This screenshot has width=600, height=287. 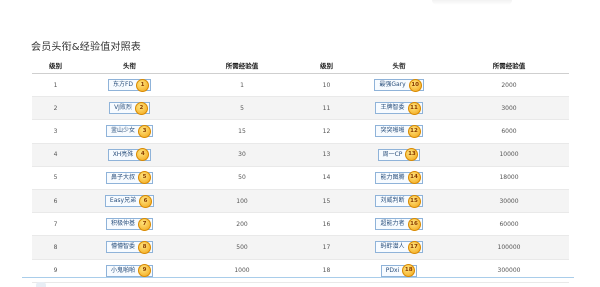 What do you see at coordinates (141, 108) in the screenshot?
I see `level-star-icon: 2` at bounding box center [141, 108].